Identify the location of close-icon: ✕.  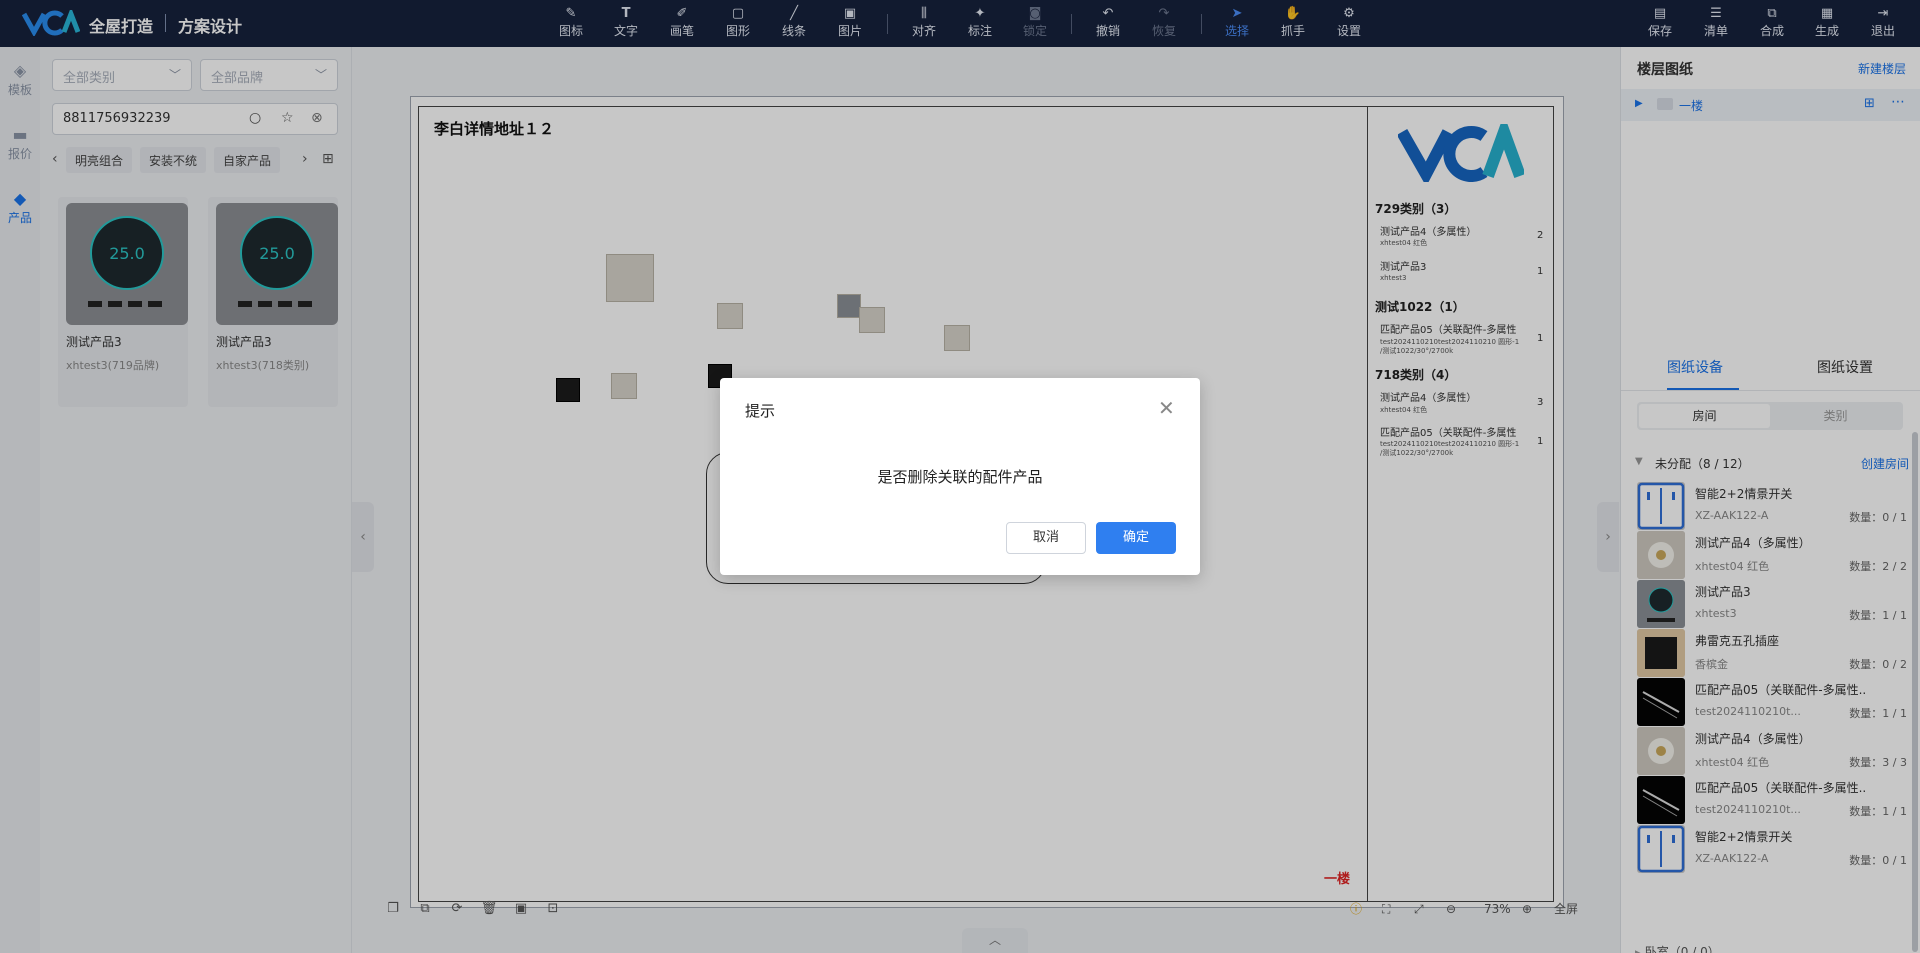
(1166, 408).